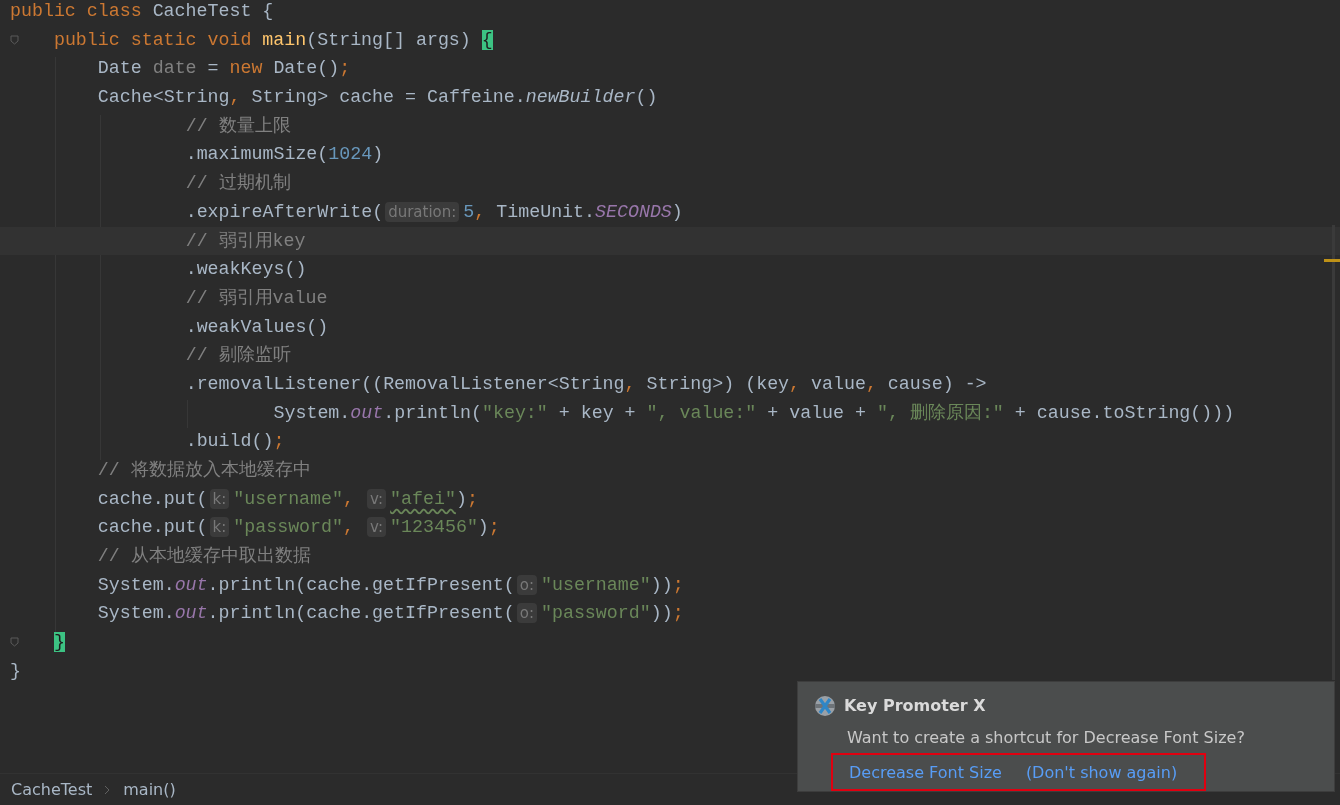  Describe the element at coordinates (1332, 260) in the screenshot. I see `error-stripe-marker` at that location.